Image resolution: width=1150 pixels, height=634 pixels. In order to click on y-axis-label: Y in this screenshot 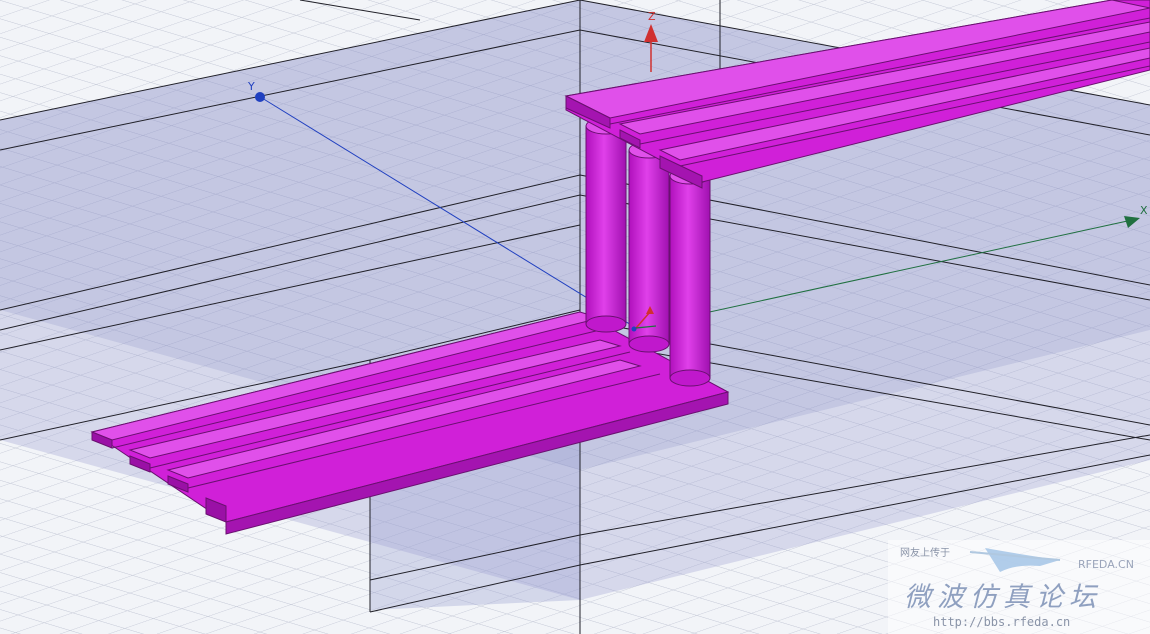, I will do `click(251, 86)`.